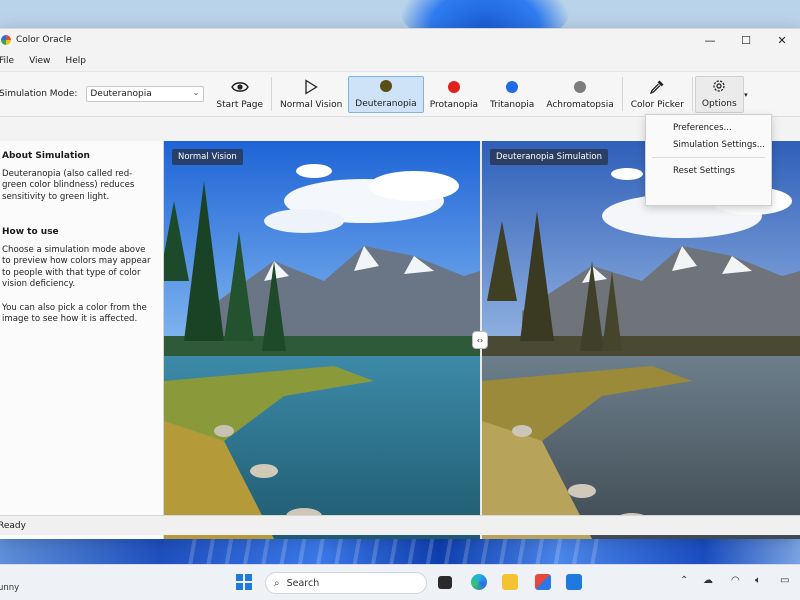  I want to click on search-placeholder: Search, so click(303, 583).